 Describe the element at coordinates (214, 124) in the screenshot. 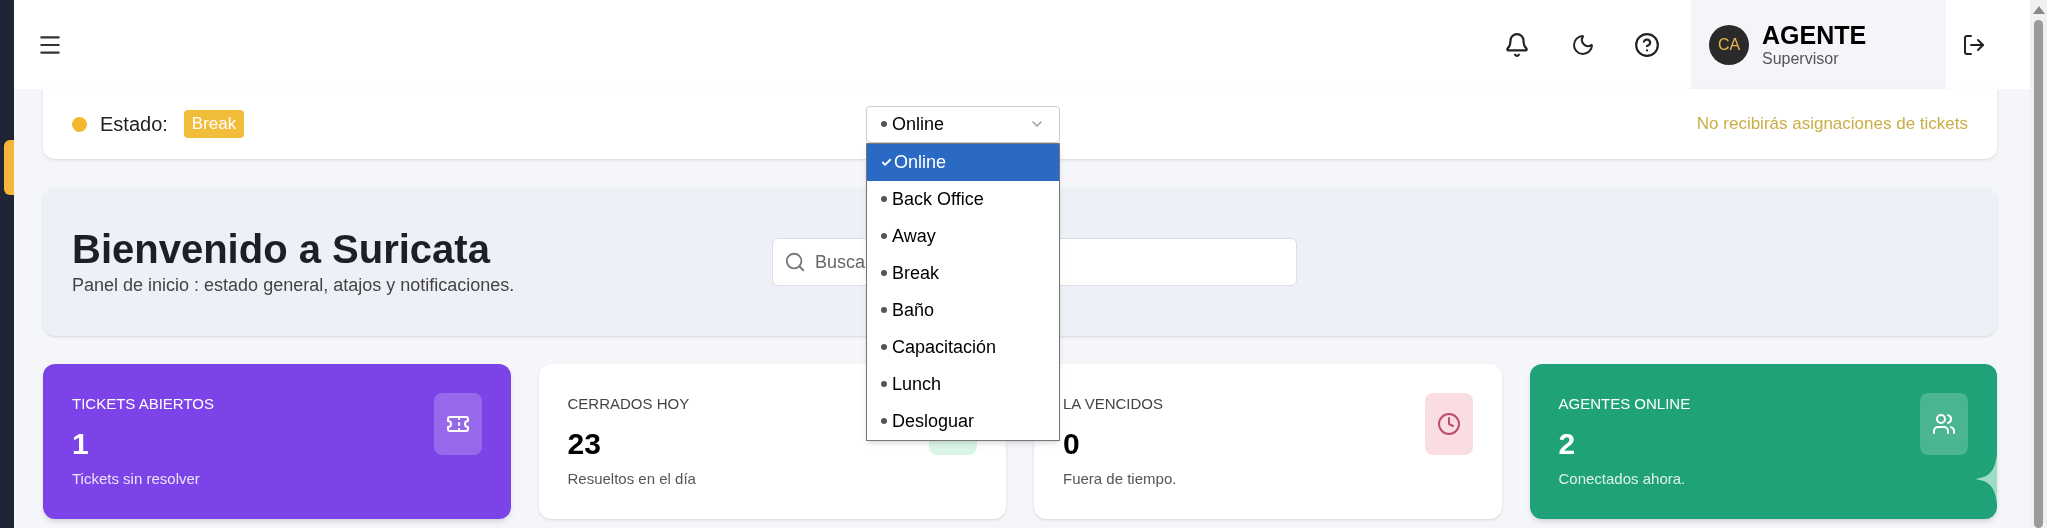

I see `status-badge: Break` at that location.